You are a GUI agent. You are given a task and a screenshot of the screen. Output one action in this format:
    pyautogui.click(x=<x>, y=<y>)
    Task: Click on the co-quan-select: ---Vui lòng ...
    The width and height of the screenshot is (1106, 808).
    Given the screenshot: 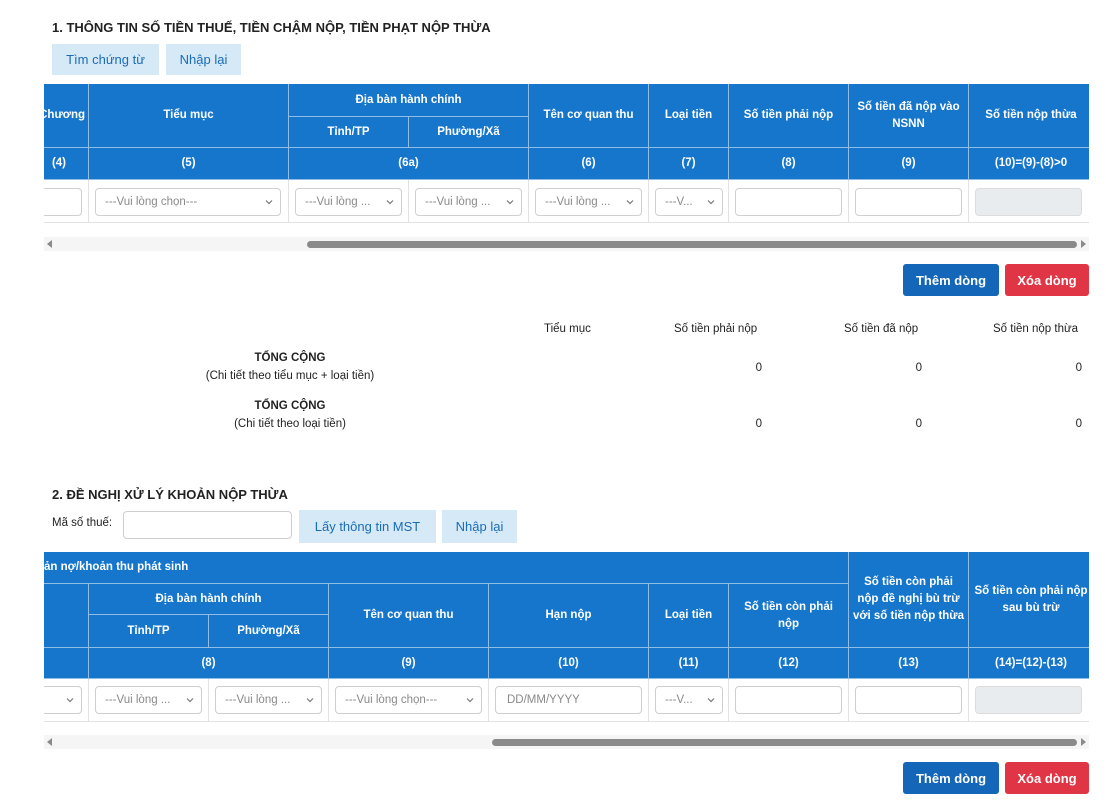 What is the action you would take?
    pyautogui.click(x=588, y=202)
    